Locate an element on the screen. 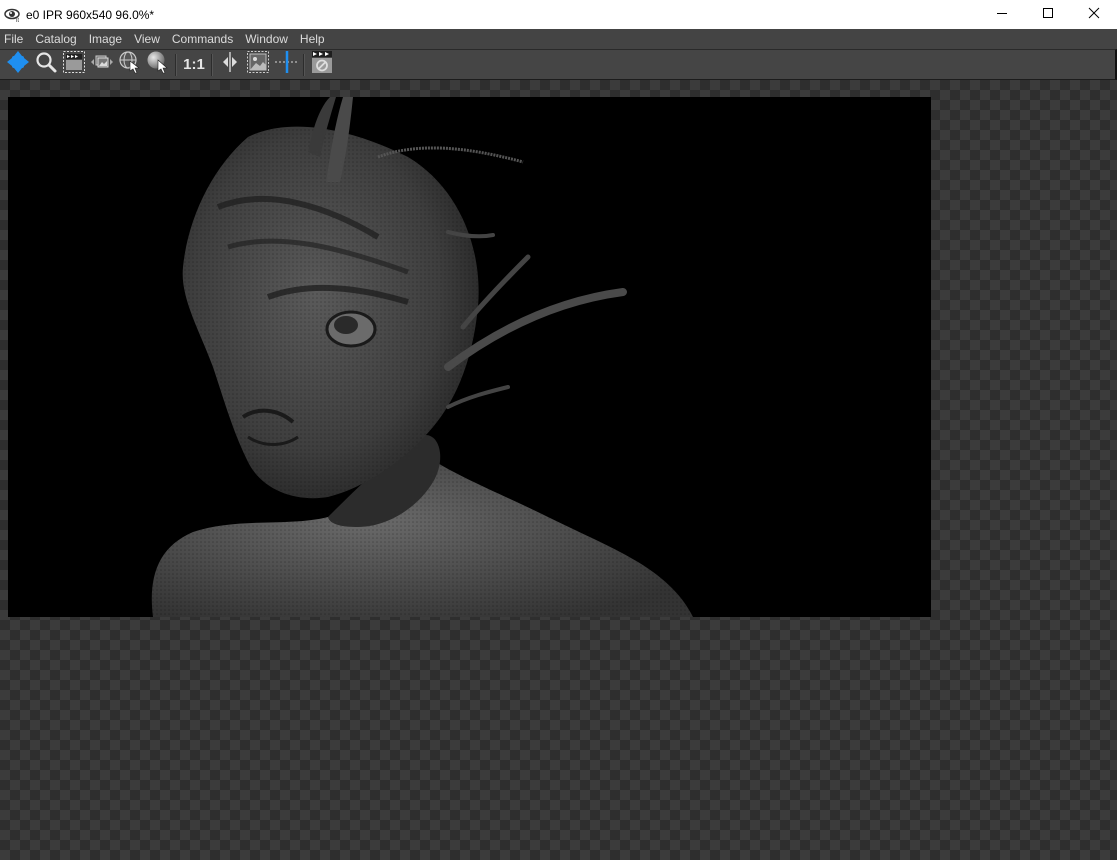  stop-render-clapper-icon is located at coordinates (322, 64).